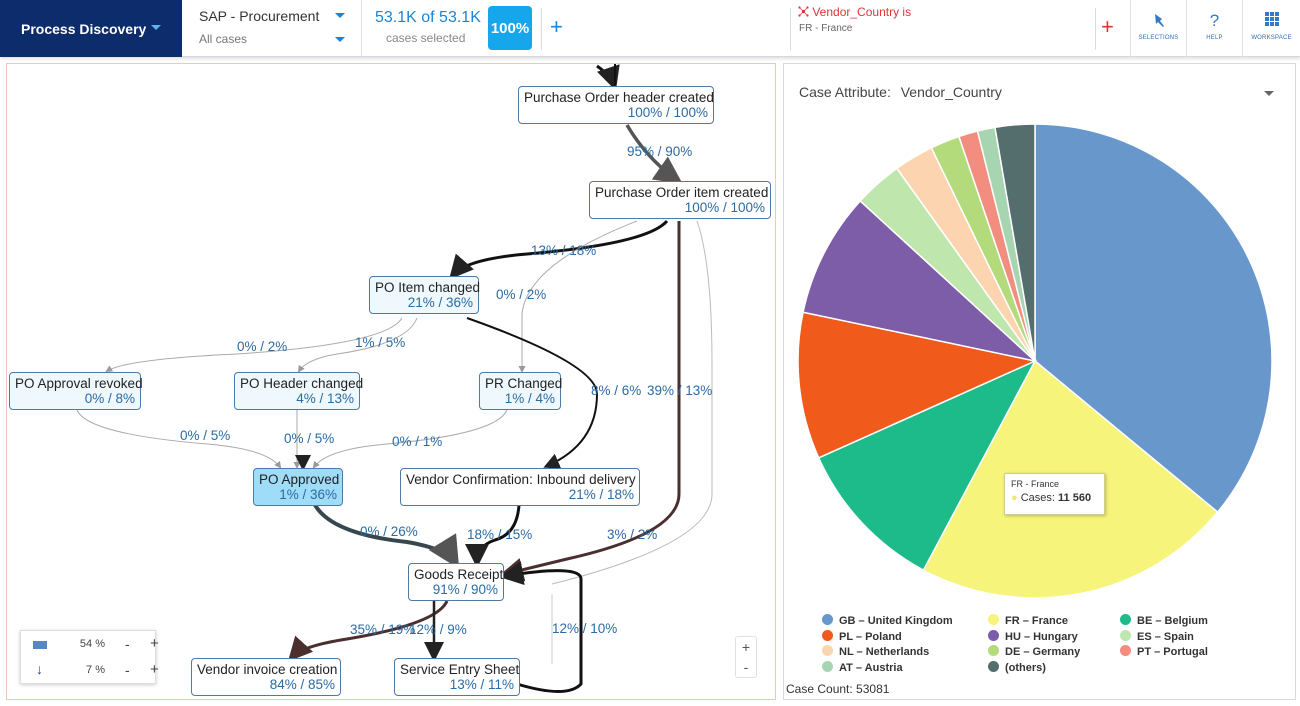  What do you see at coordinates (266, 677) in the screenshot?
I see `node-vendor-invoice-creation: Vendor invoice creation 84% / 85%` at bounding box center [266, 677].